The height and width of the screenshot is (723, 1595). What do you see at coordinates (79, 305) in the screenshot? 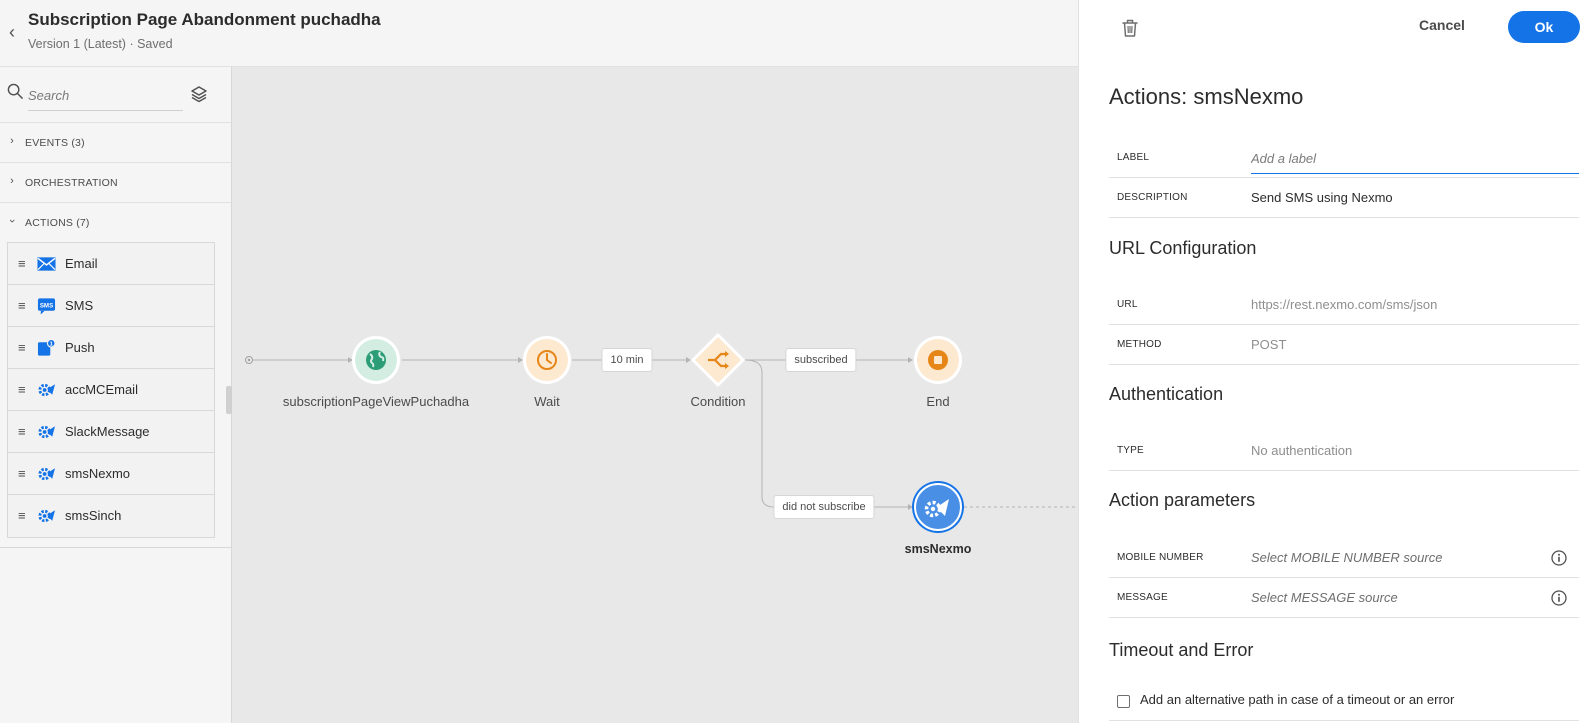
I see `action-label: SMS` at bounding box center [79, 305].